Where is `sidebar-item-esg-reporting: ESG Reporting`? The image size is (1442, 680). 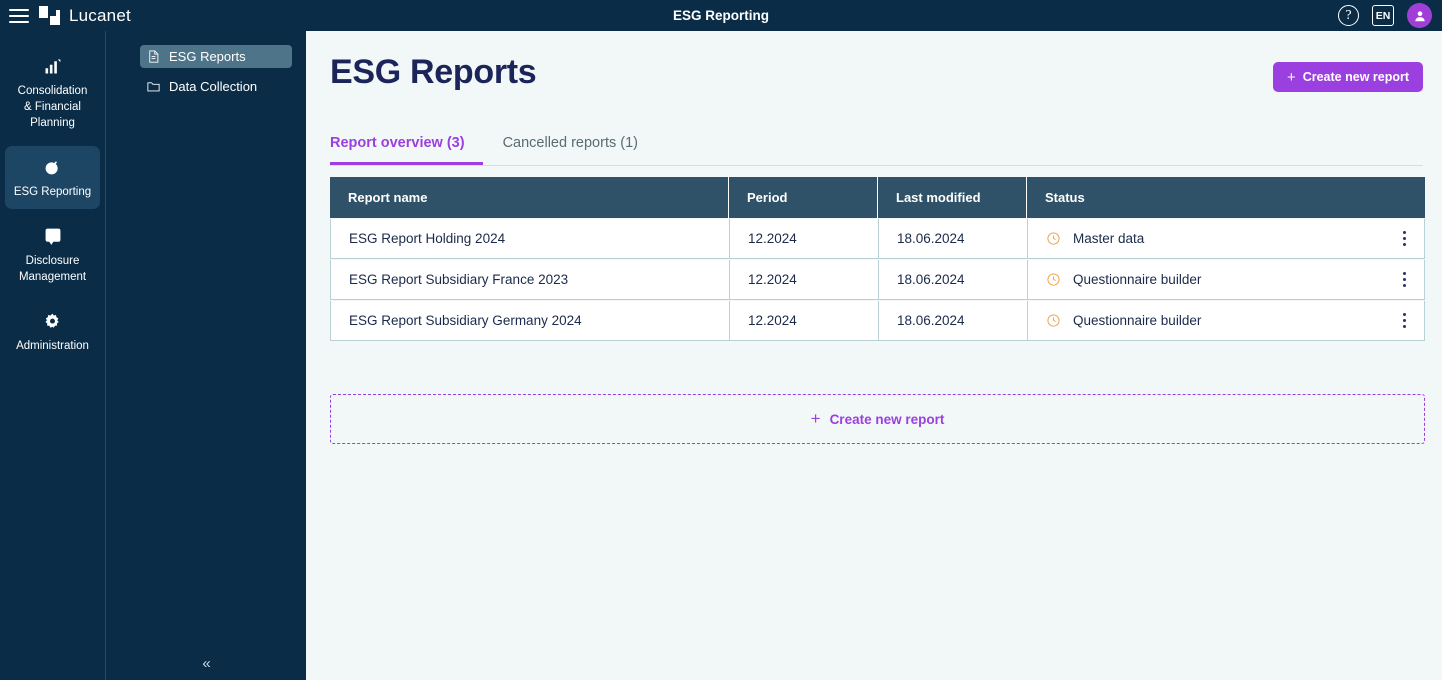
sidebar-item-esg-reporting: ESG Reporting is located at coordinates (52, 177).